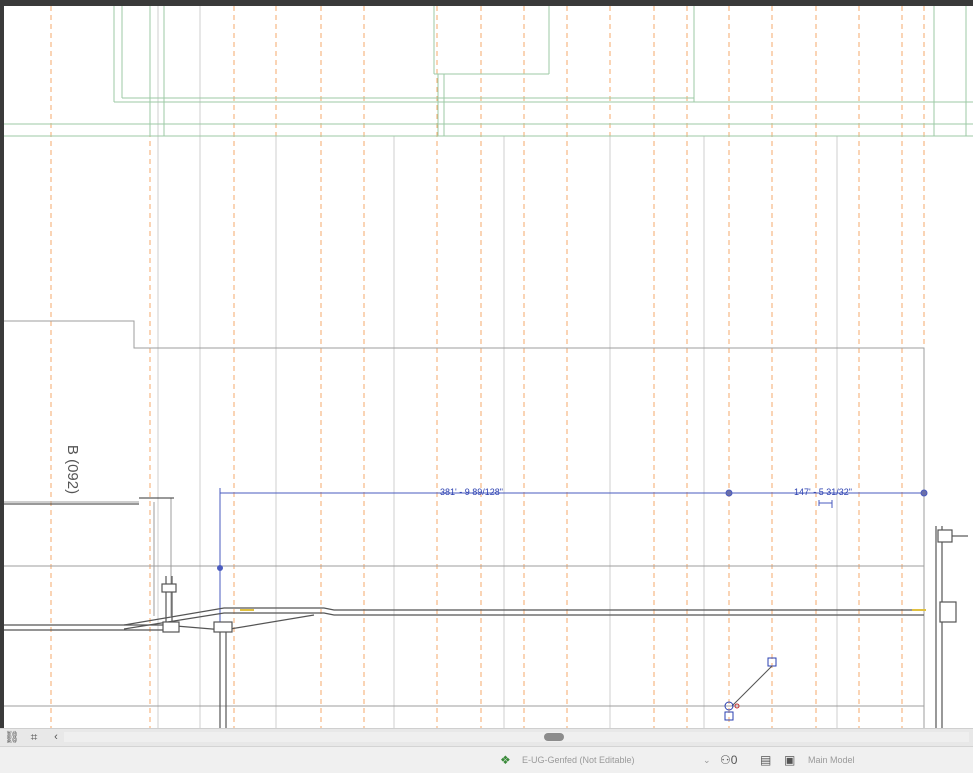 The image size is (973, 773). I want to click on horizontal-scrollbar-thumb, so click(554, 737).